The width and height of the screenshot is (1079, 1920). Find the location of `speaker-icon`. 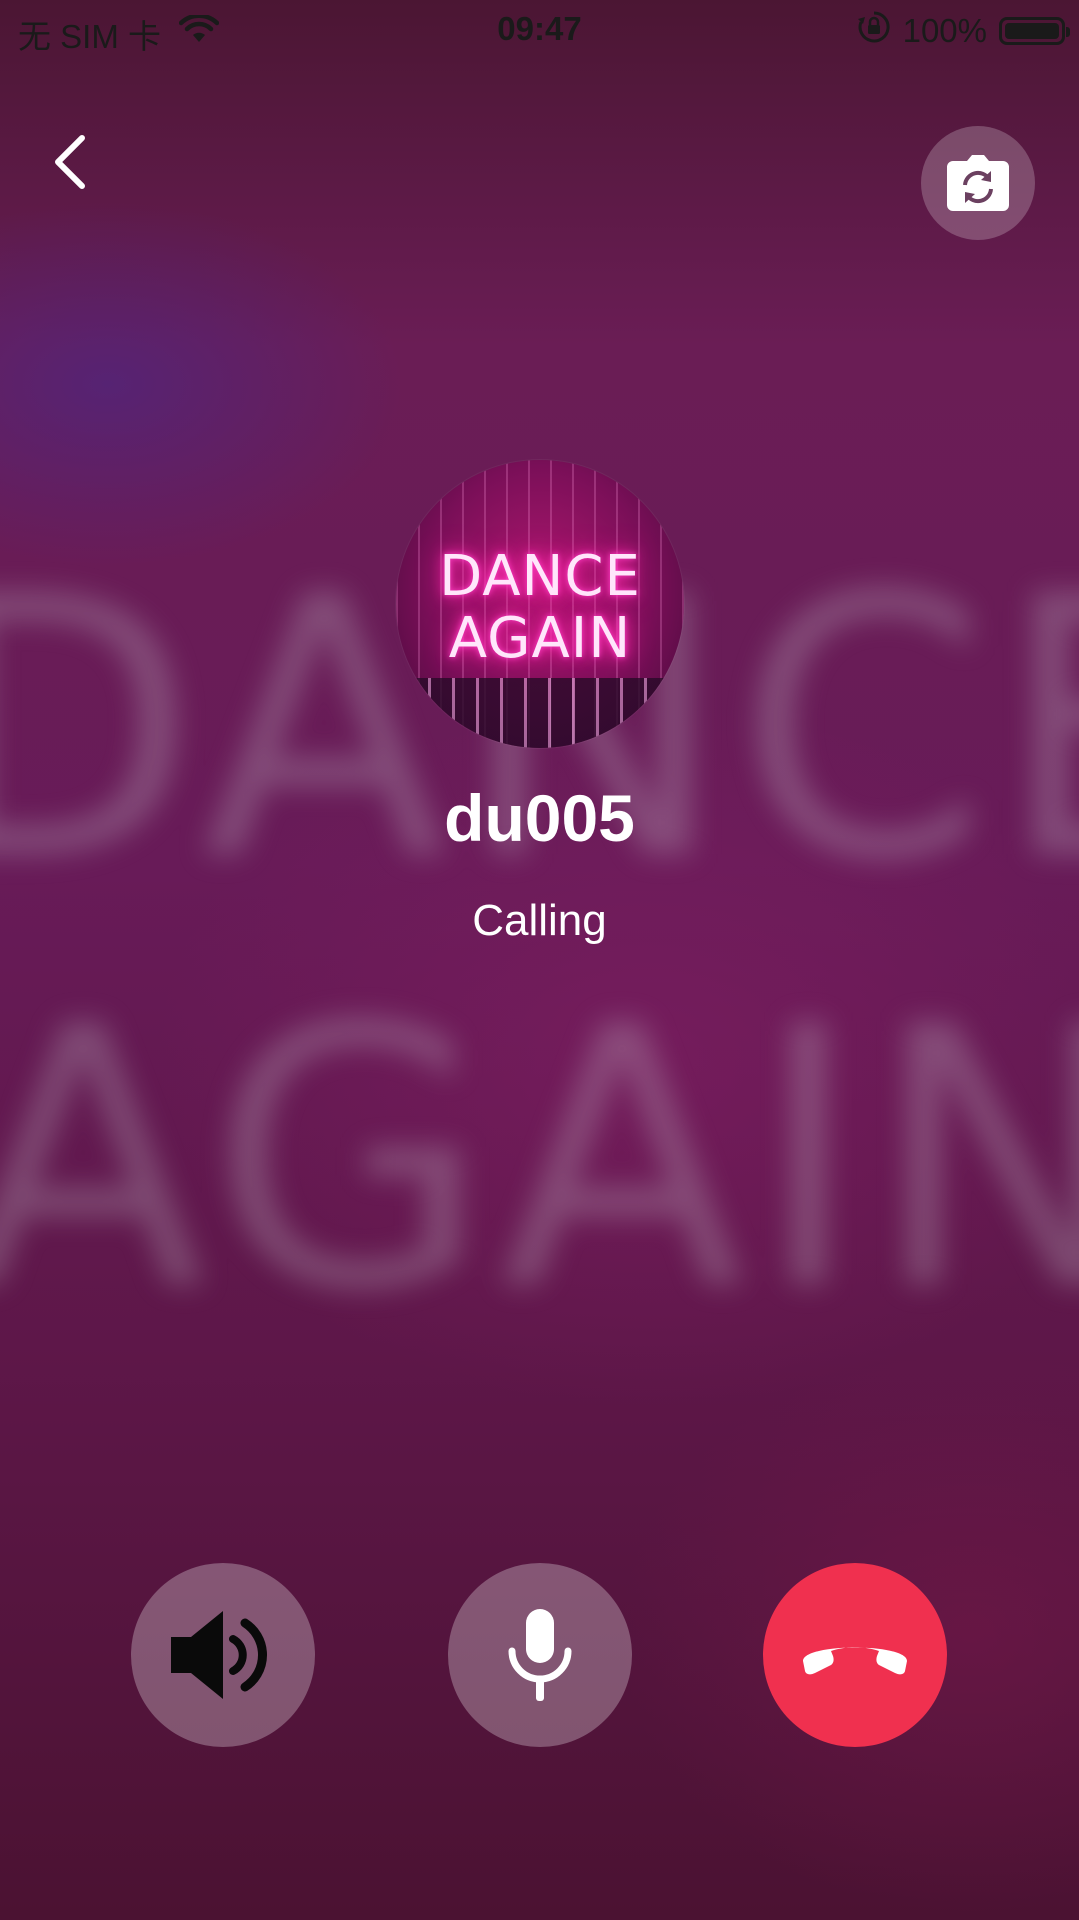

speaker-icon is located at coordinates (219, 1655).